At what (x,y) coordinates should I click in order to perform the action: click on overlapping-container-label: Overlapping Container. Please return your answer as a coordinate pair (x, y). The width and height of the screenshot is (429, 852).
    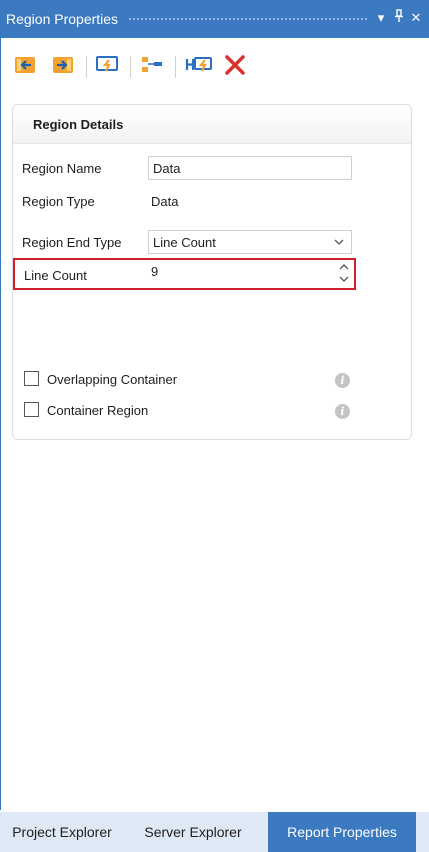
    Looking at the image, I should click on (112, 379).